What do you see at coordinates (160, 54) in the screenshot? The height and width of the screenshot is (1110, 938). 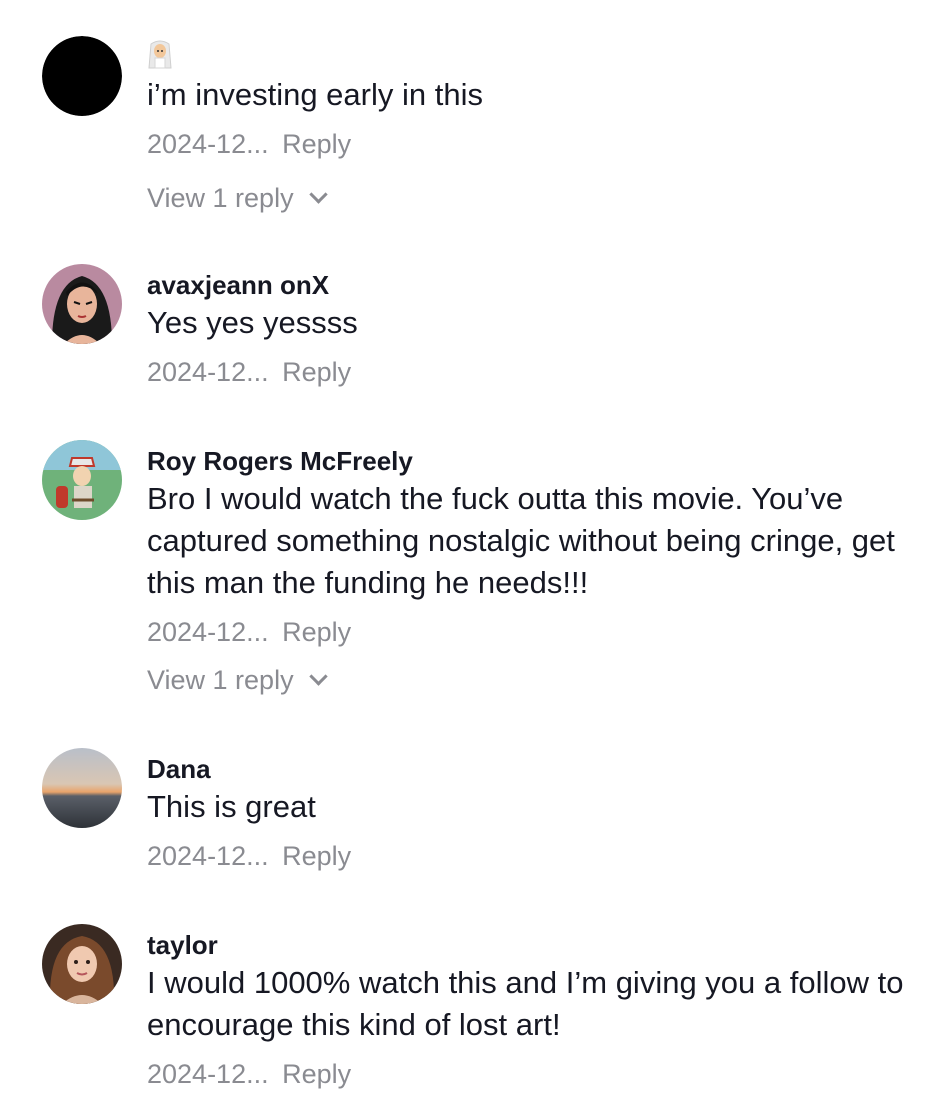 I see `person-with-veil-icon` at bounding box center [160, 54].